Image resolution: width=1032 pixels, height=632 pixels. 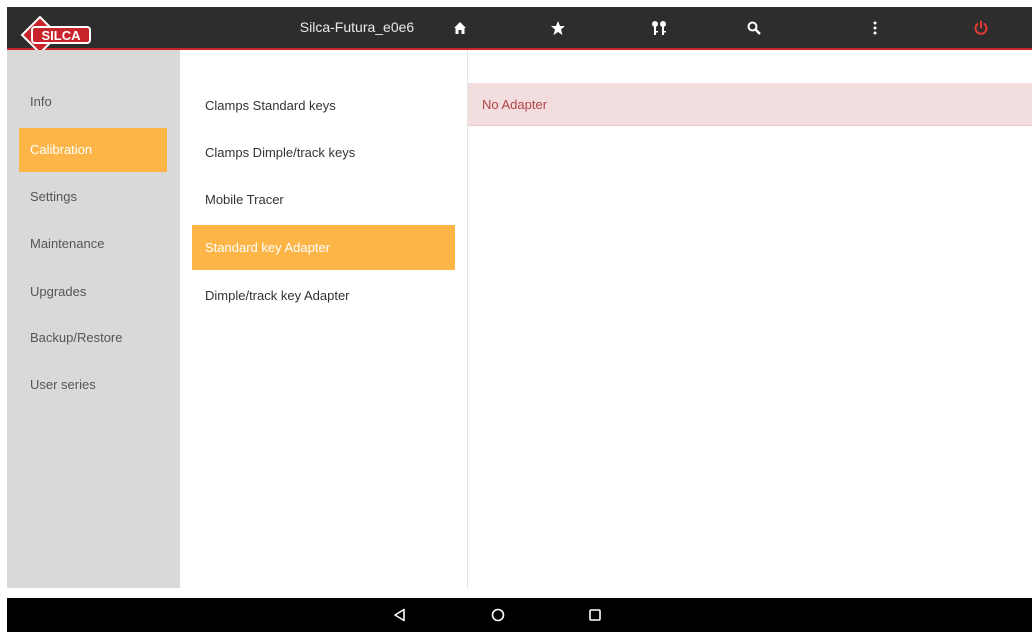 I want to click on android-home-button, so click(x=498, y=615).